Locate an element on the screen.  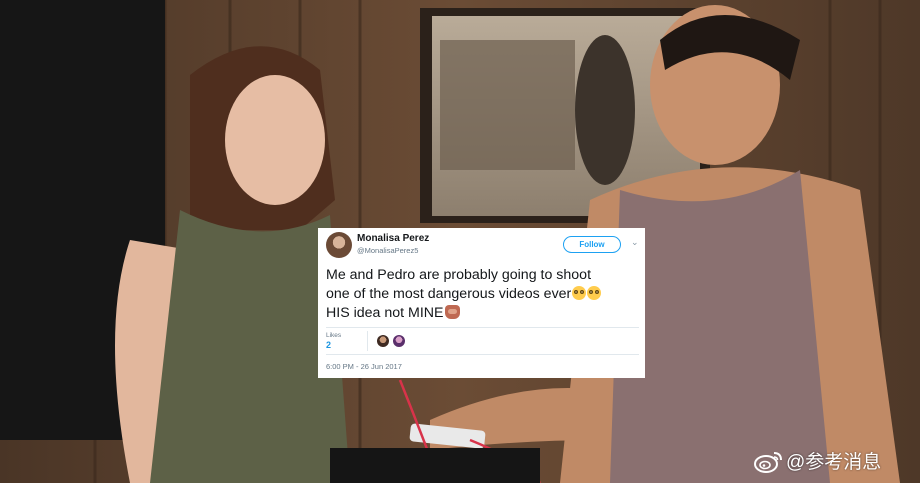
weibo-icon is located at coordinates (768, 462).